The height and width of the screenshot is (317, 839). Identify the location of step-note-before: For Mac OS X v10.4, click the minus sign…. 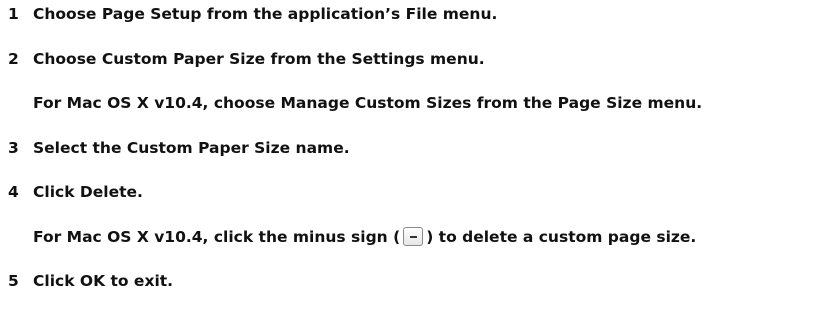
(217, 237).